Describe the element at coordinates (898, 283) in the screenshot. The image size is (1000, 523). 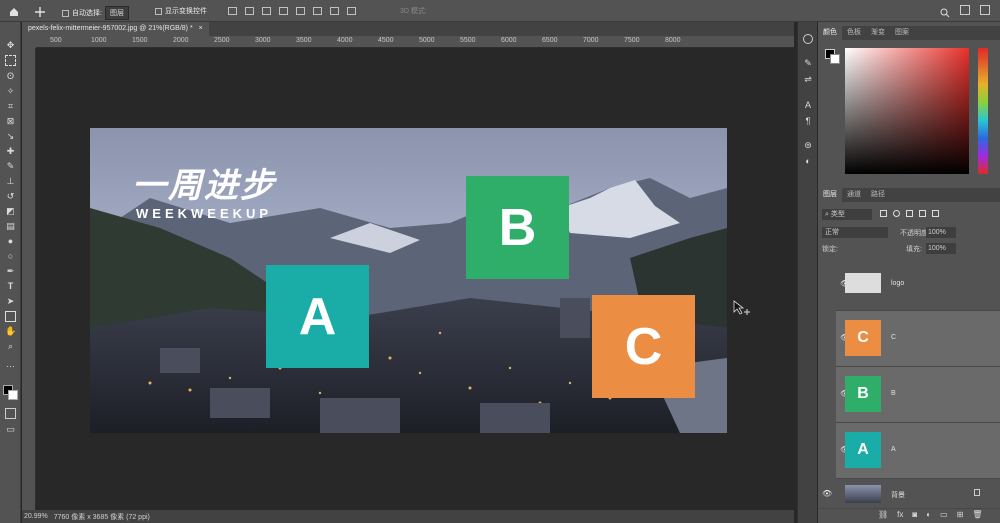
I see `layer-name: logo` at that location.